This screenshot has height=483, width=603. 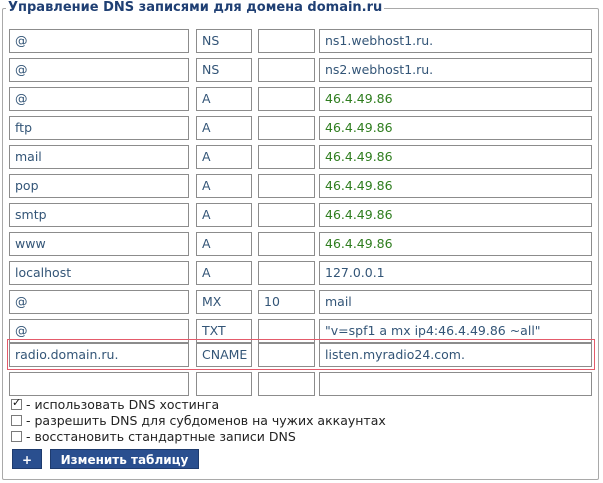 What do you see at coordinates (99, 128) in the screenshot?
I see `record-name-input: ftp` at bounding box center [99, 128].